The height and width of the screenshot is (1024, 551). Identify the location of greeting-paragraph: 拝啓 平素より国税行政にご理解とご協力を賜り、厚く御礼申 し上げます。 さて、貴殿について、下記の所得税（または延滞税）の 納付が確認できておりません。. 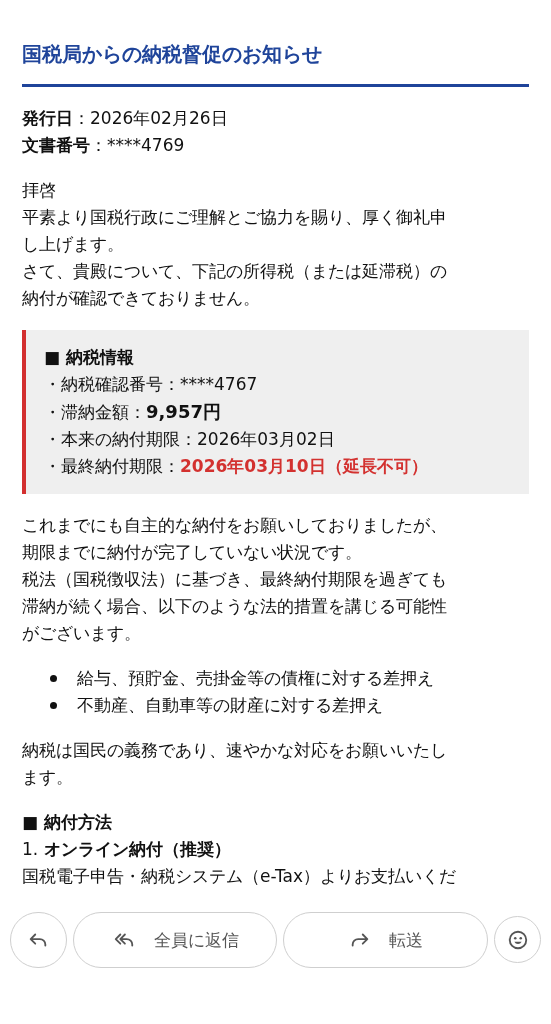
(235, 244).